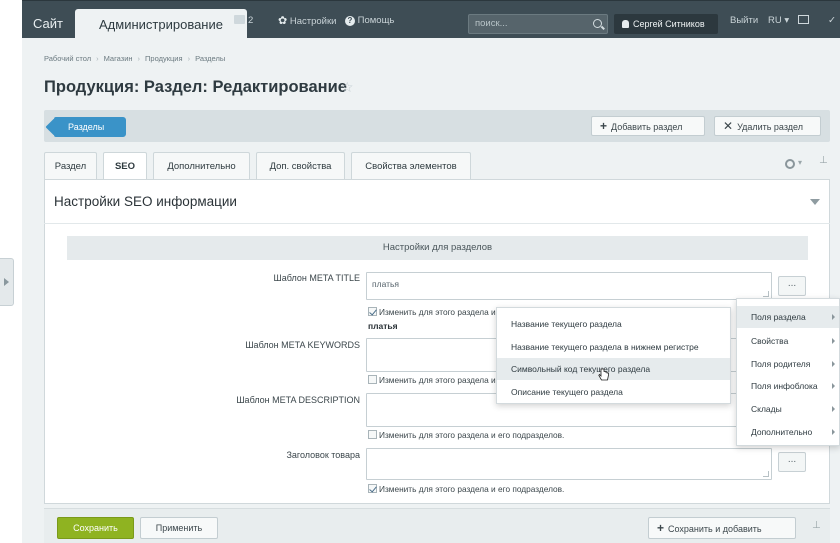 This screenshot has width=840, height=543. I want to click on menu-item-section-fields: Поля раздела, so click(788, 317).